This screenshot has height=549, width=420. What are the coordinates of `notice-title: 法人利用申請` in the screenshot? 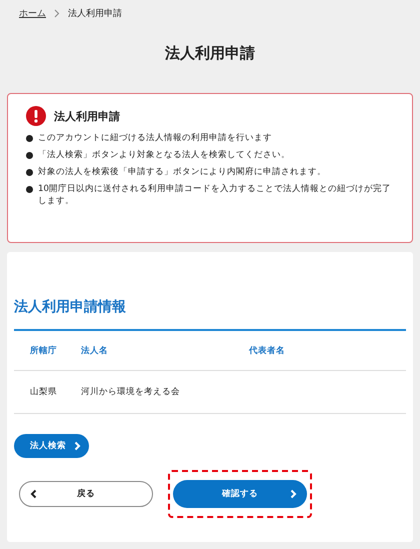 It's located at (87, 116).